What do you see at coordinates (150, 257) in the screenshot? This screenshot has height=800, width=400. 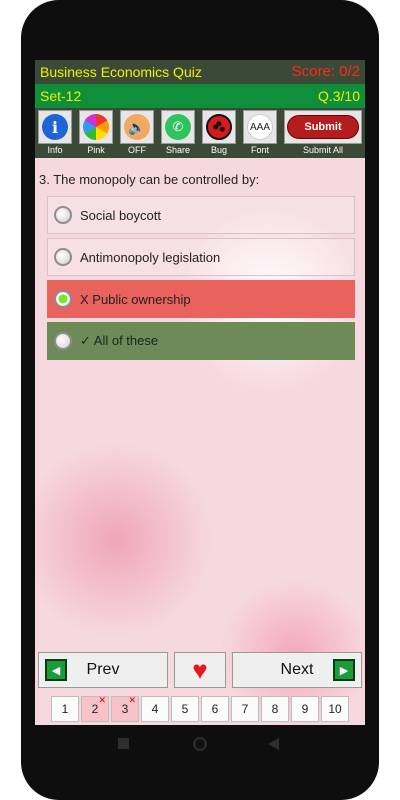 I see `option-label: Antimonopoly legislation` at bounding box center [150, 257].